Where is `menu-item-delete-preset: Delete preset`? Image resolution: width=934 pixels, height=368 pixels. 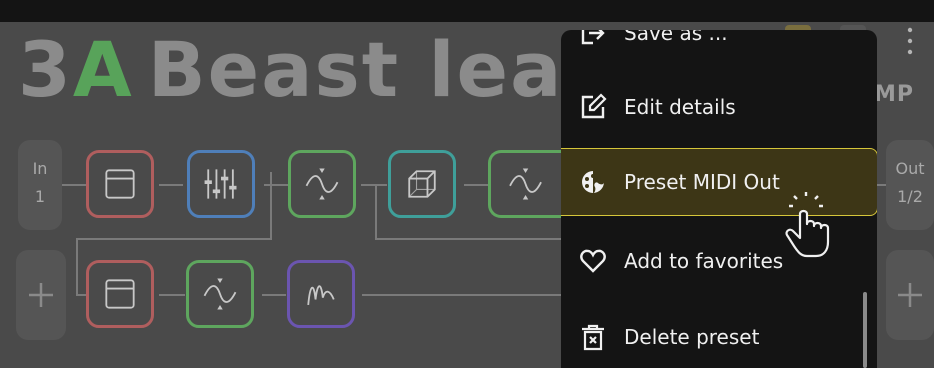
menu-item-delete-preset: Delete preset is located at coordinates (719, 337).